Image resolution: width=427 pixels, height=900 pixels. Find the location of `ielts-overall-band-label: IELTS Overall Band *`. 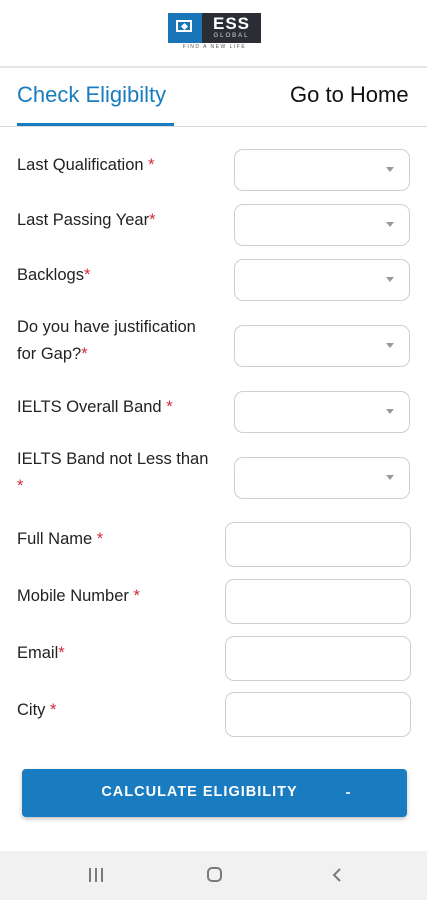

ielts-overall-band-label: IELTS Overall Band * is located at coordinates (95, 407).